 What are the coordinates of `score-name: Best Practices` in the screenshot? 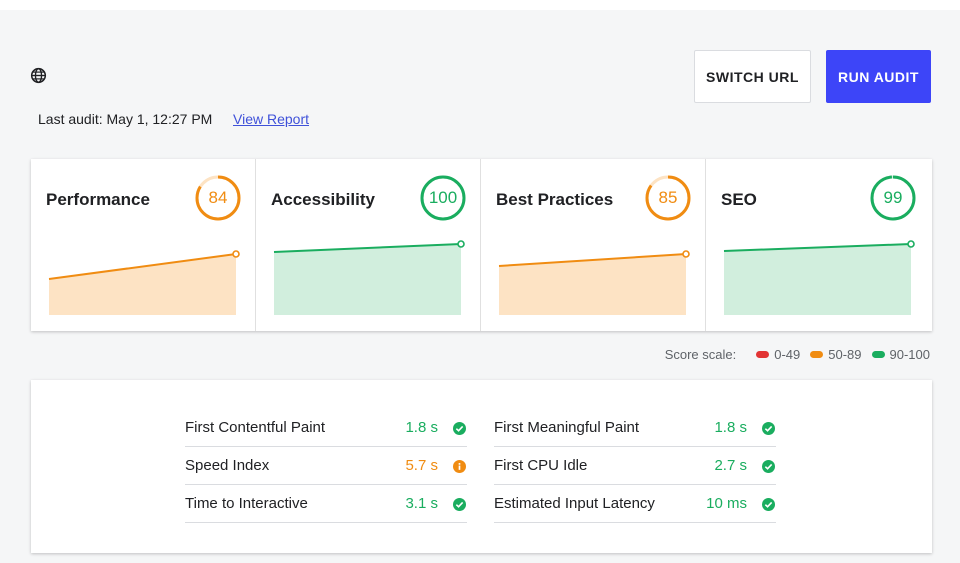 It's located at (555, 199).